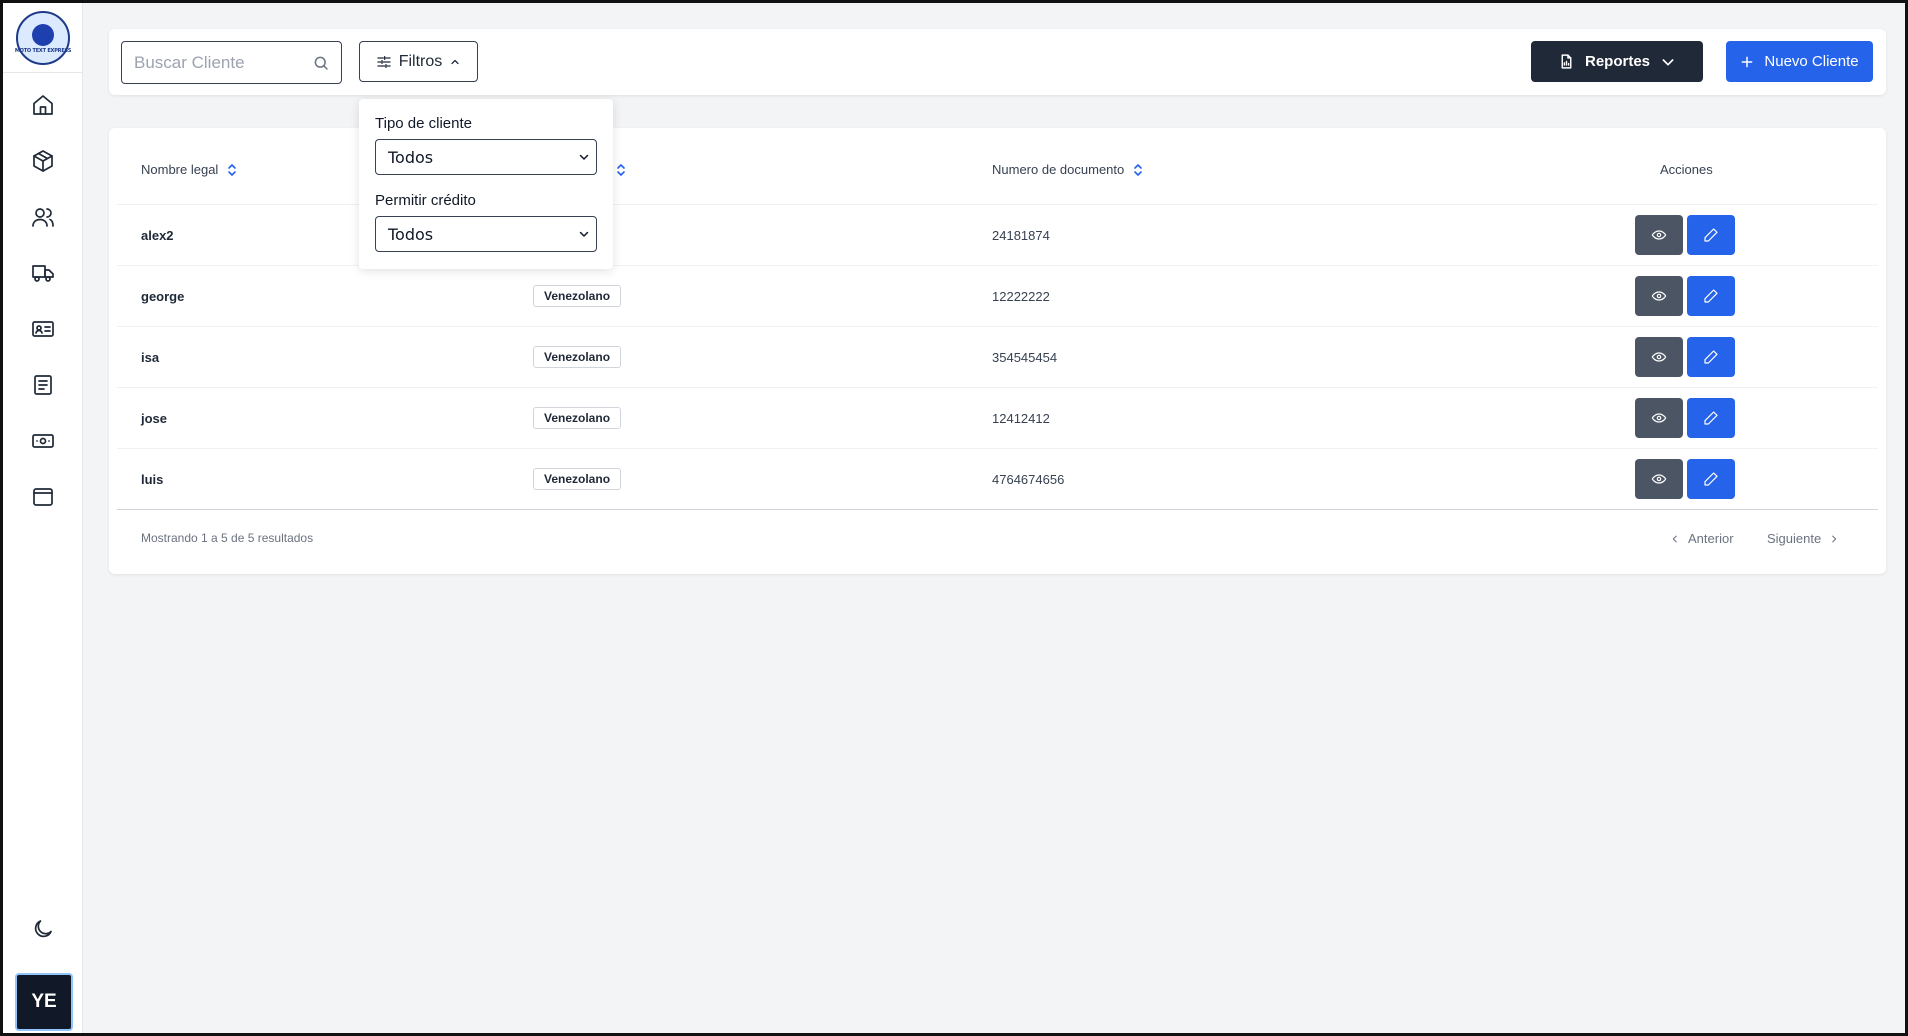 This screenshot has height=1036, width=1908. Describe the element at coordinates (150, 357) in the screenshot. I see `row-3-name: isa` at that location.